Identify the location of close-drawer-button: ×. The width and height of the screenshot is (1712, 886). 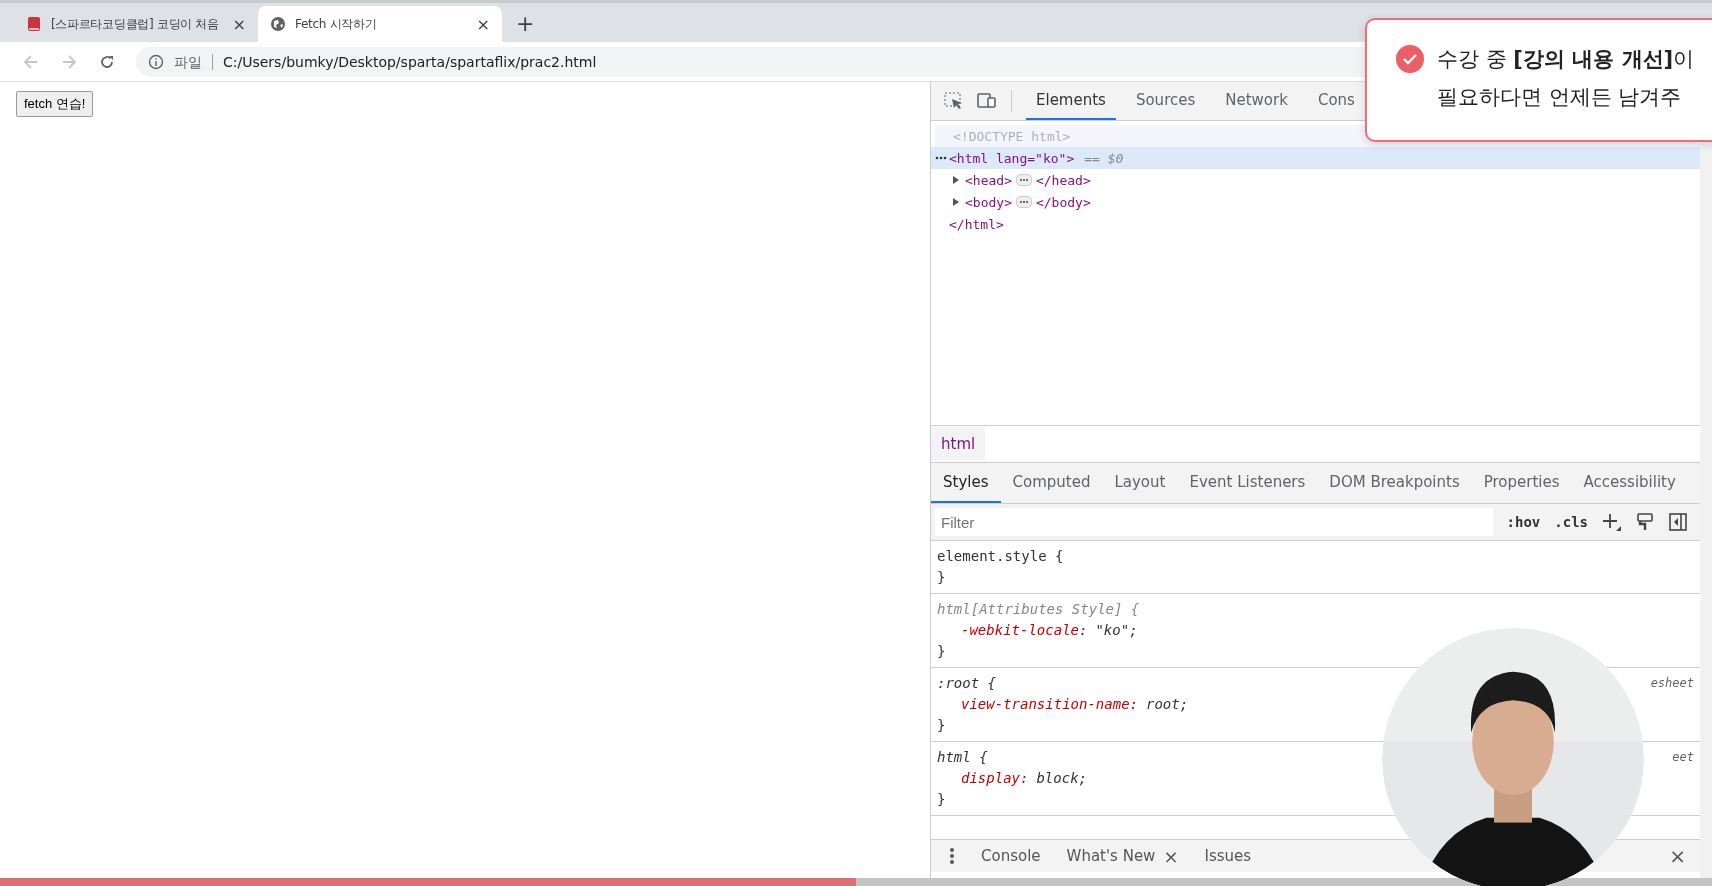
(1677, 856).